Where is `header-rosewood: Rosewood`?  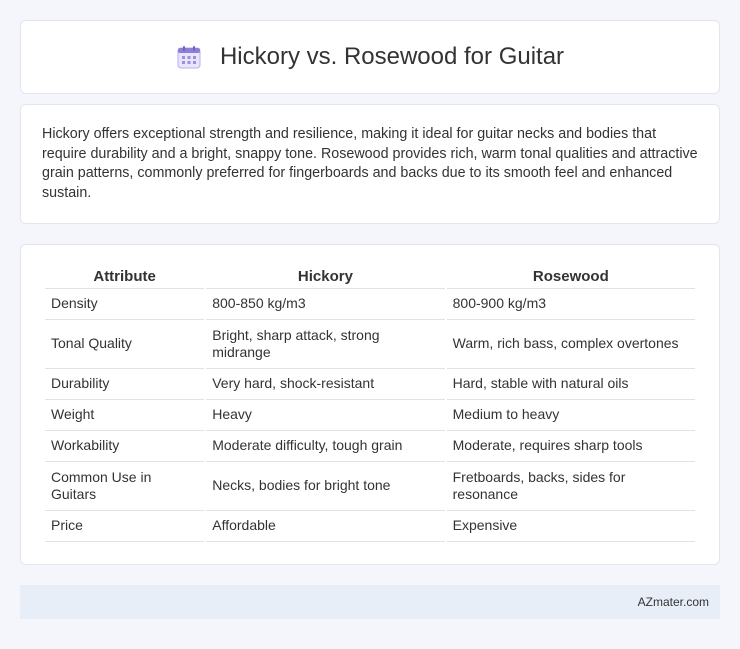
header-rosewood: Rosewood is located at coordinates (570, 277).